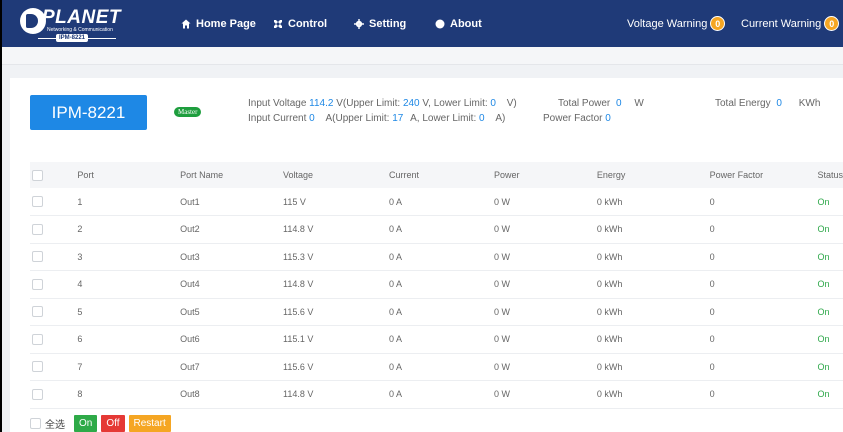  What do you see at coordinates (436, 395) in the screenshot?
I see `table-row: 8 Out8 114.8 V 0 A 0 W 0 kWh 0 On` at bounding box center [436, 395].